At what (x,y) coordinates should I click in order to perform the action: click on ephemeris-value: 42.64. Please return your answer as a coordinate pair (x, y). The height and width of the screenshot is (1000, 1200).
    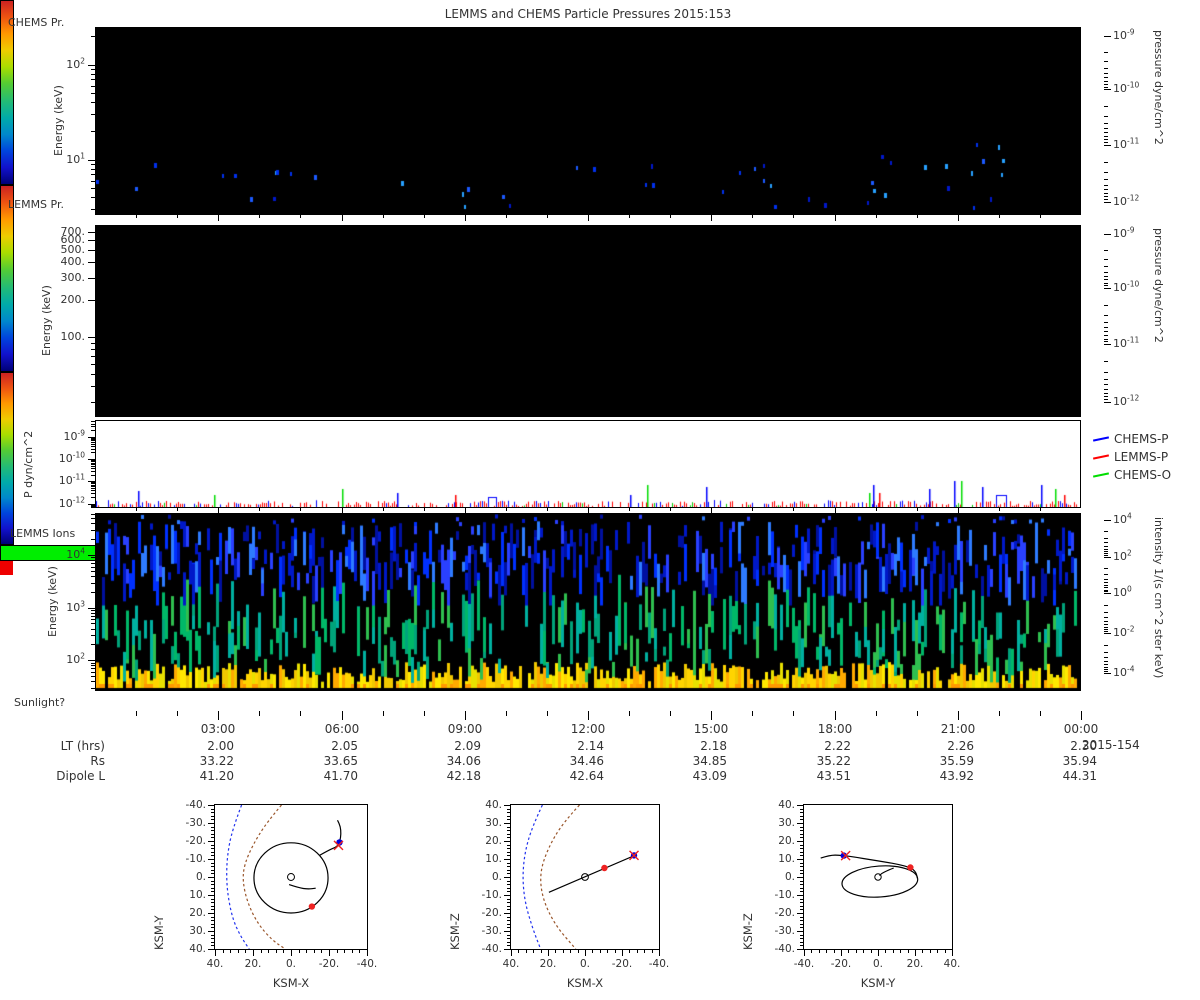
    Looking at the image, I should click on (586, 776).